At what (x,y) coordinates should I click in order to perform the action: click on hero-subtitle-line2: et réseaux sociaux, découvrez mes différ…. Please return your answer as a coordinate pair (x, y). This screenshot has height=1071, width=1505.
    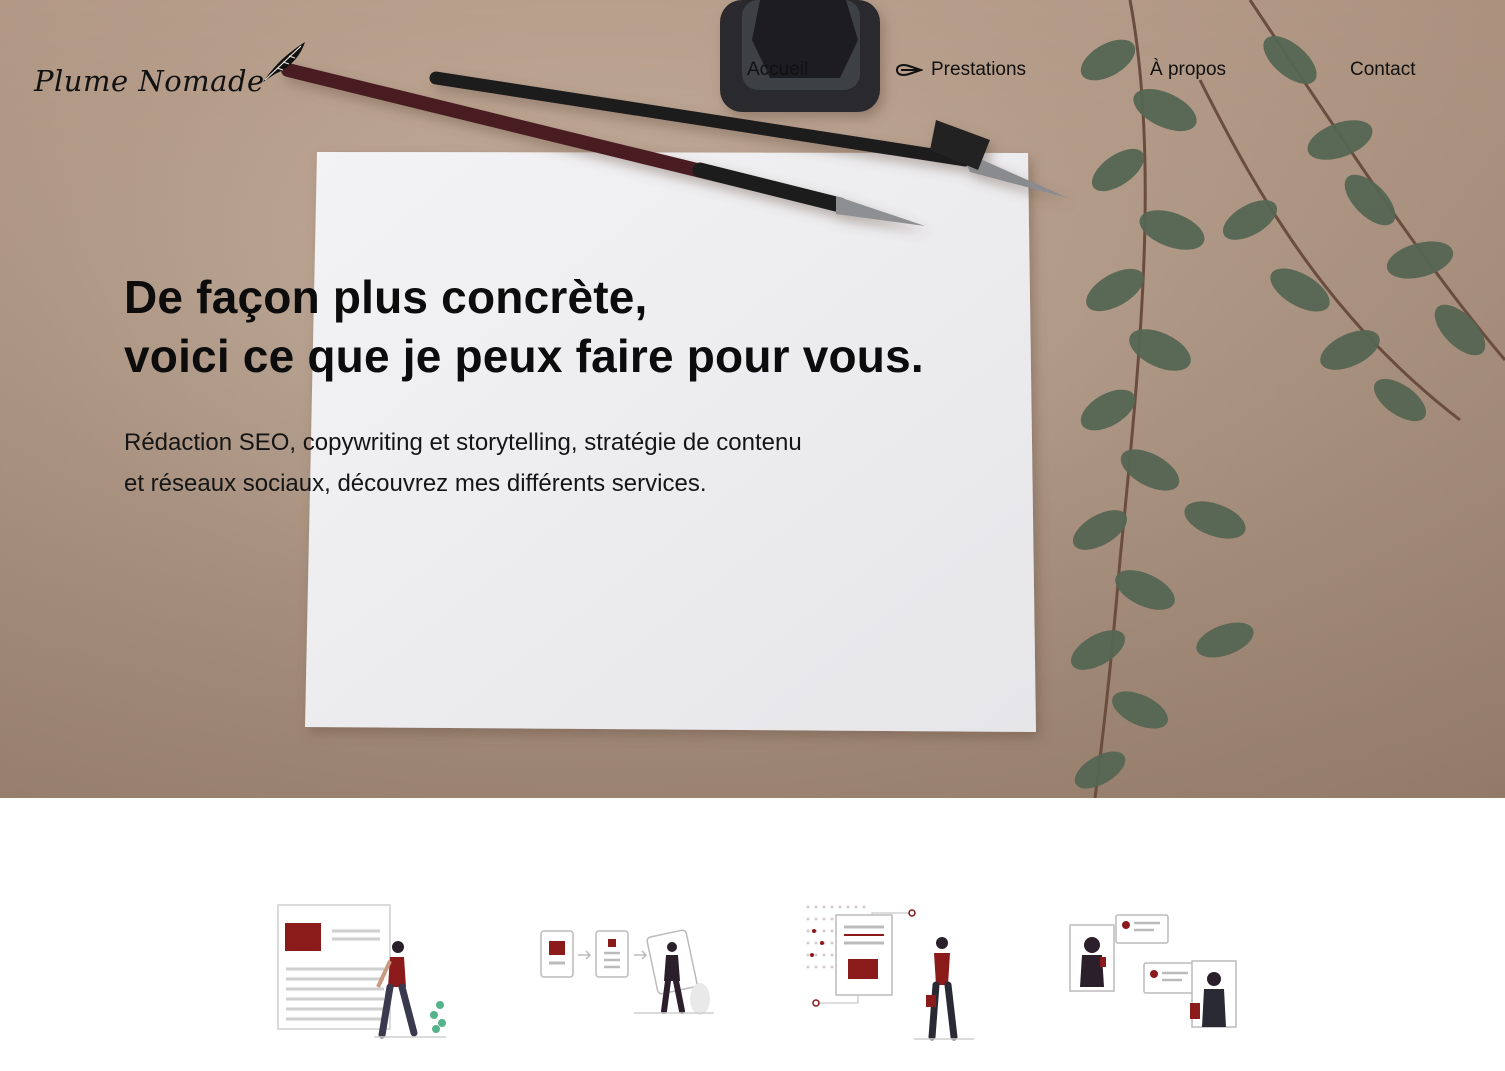
    Looking at the image, I should click on (415, 483).